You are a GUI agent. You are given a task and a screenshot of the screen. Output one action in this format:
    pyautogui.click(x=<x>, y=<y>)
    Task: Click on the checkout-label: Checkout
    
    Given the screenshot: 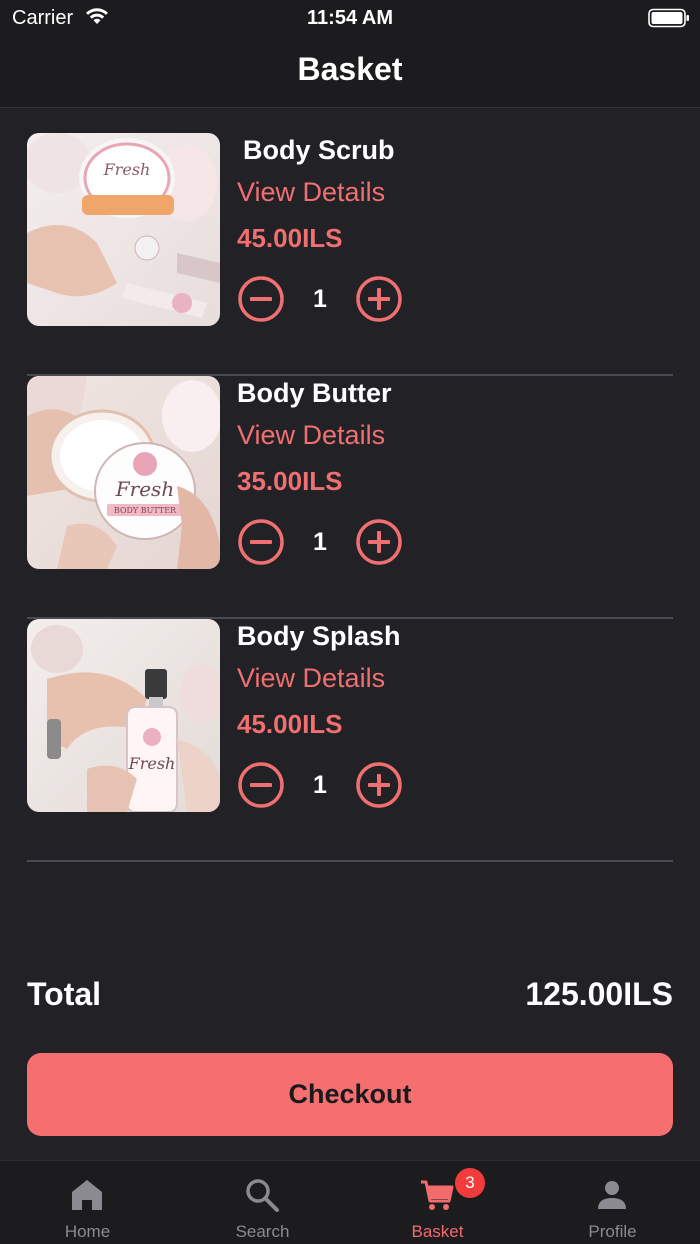 What is the action you would take?
    pyautogui.click(x=350, y=1094)
    